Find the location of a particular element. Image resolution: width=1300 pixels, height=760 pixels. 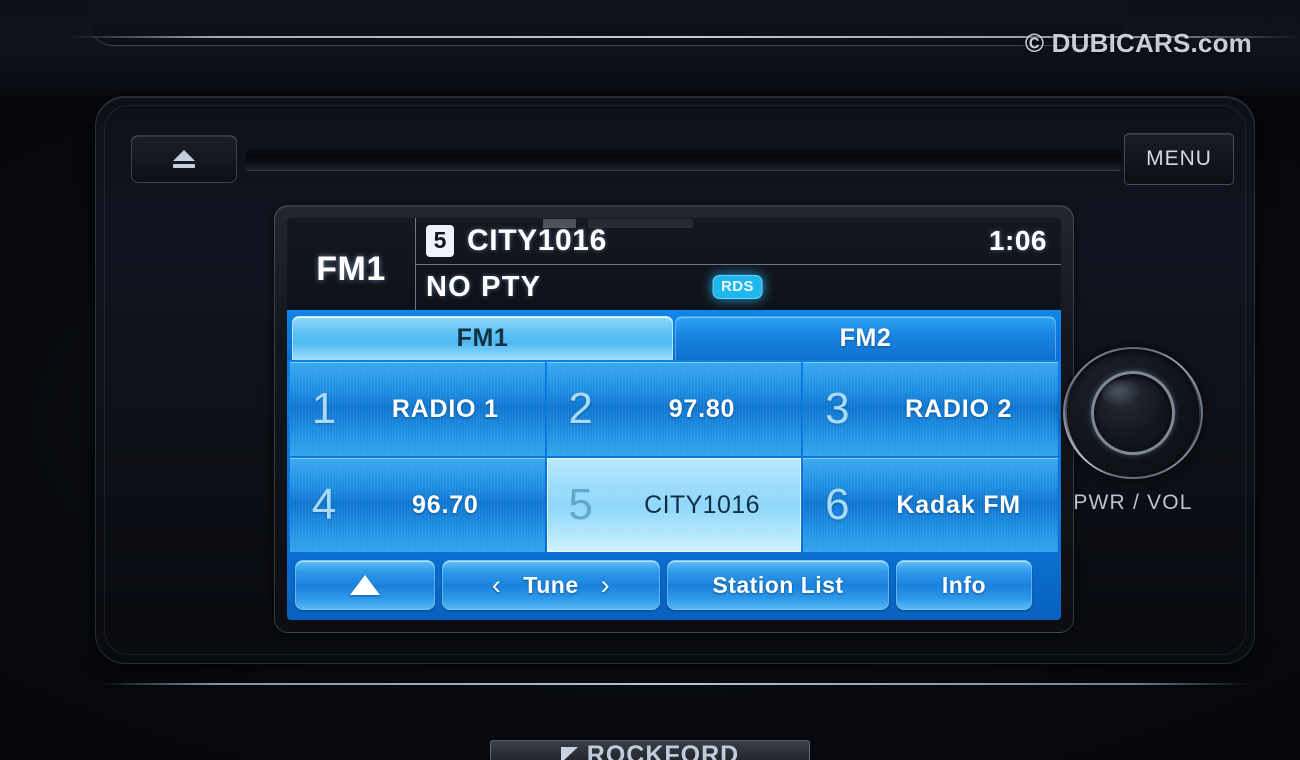

eject-icon is located at coordinates (184, 159).